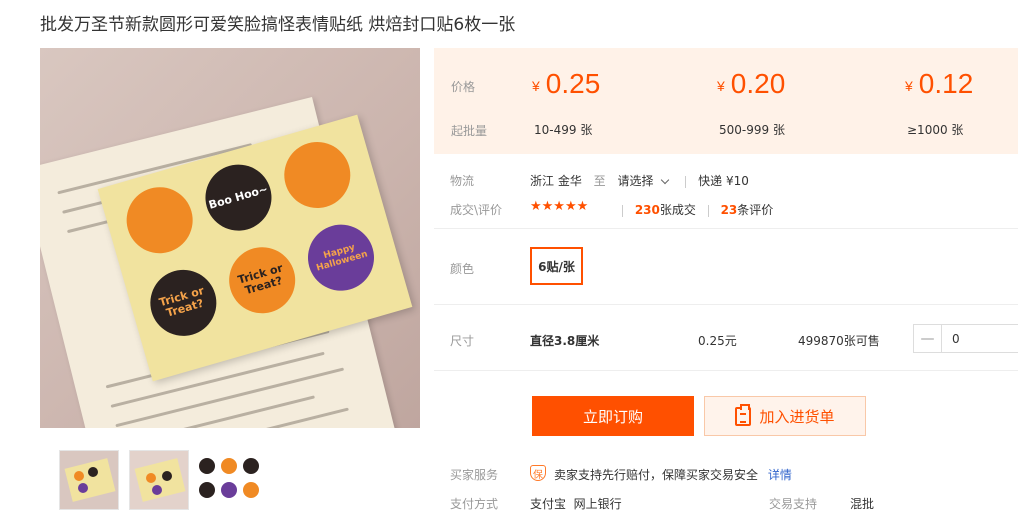  Describe the element at coordinates (751, 83) in the screenshot. I see `price-tier-2: ¥0.20` at that location.